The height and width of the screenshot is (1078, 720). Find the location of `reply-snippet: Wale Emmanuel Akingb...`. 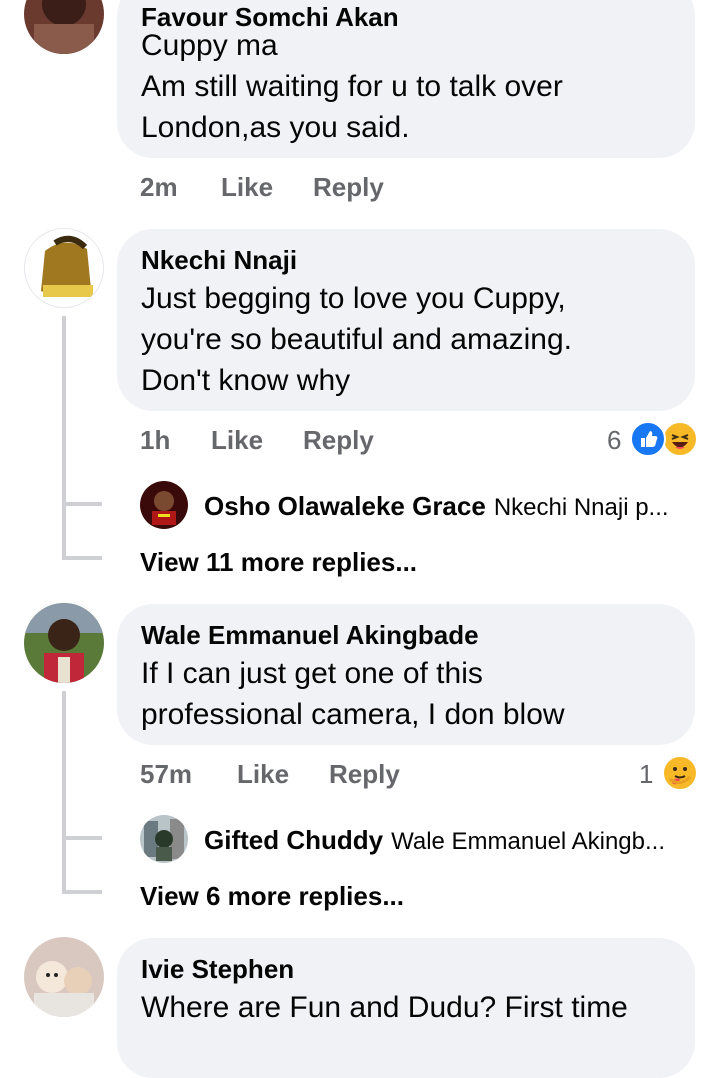

reply-snippet: Wale Emmanuel Akingb... is located at coordinates (528, 841).